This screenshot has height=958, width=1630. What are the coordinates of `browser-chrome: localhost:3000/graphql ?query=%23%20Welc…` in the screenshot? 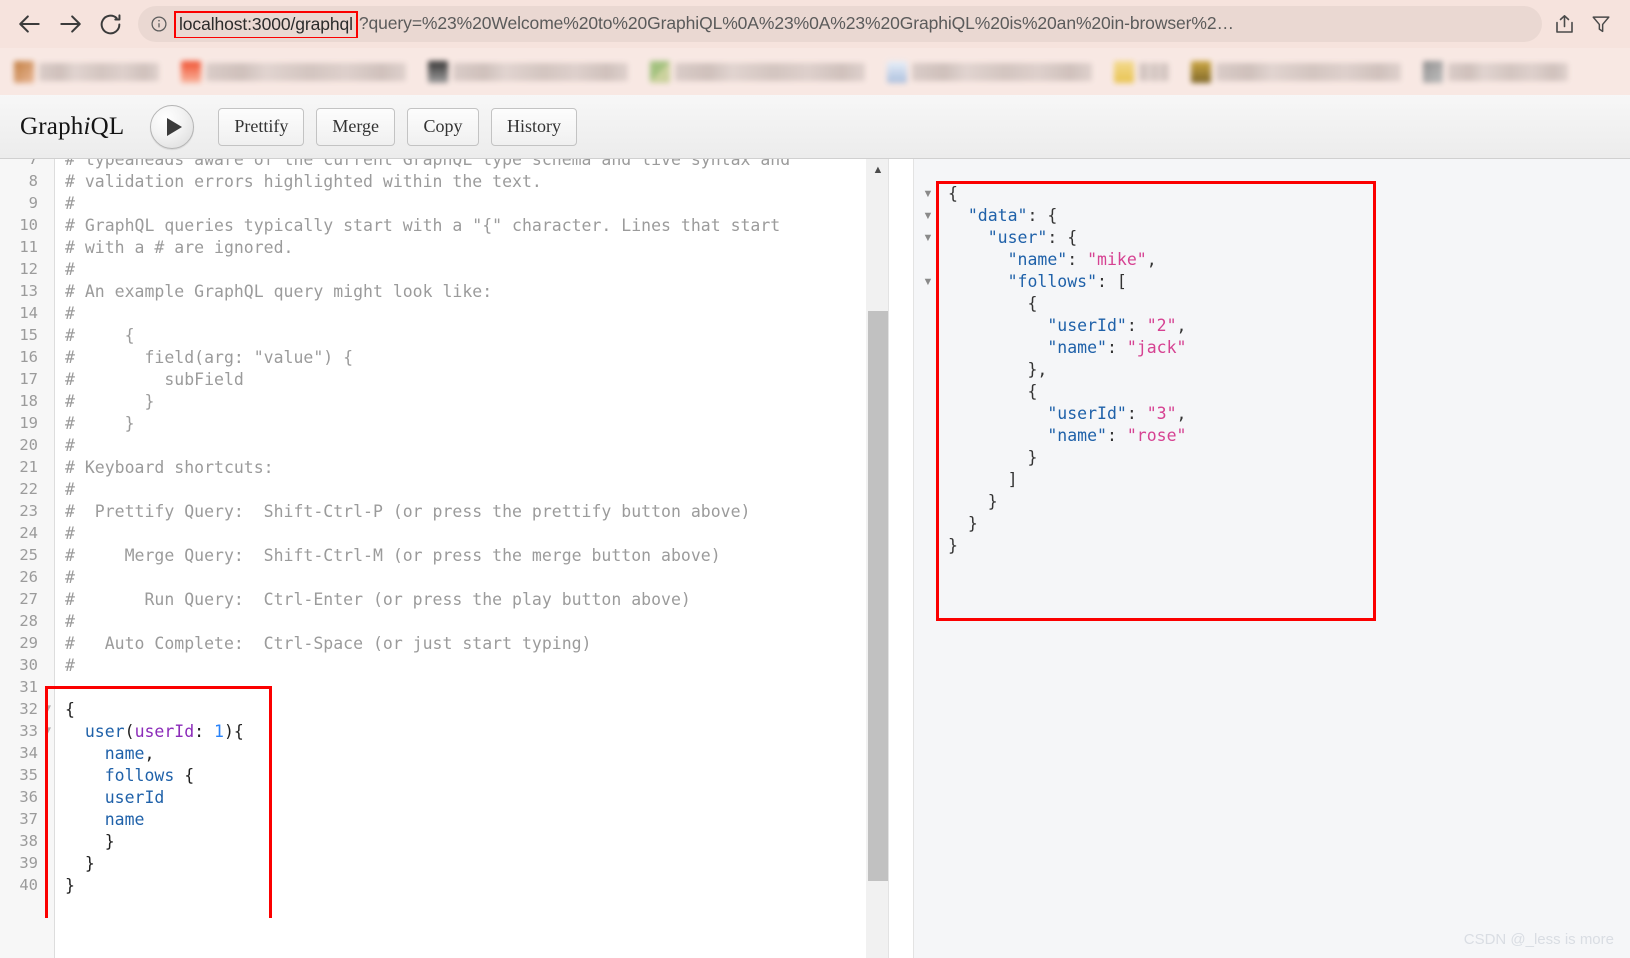 It's located at (815, 47).